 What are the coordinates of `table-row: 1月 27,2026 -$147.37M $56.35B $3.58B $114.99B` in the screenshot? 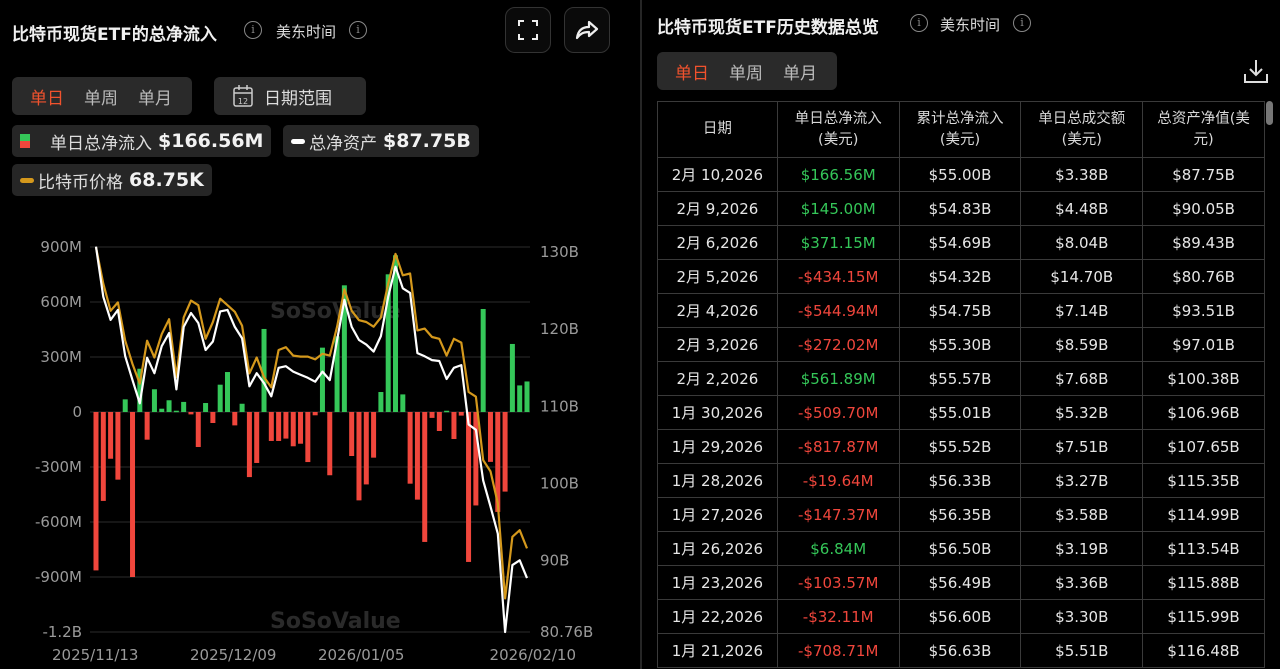 It's located at (961, 514).